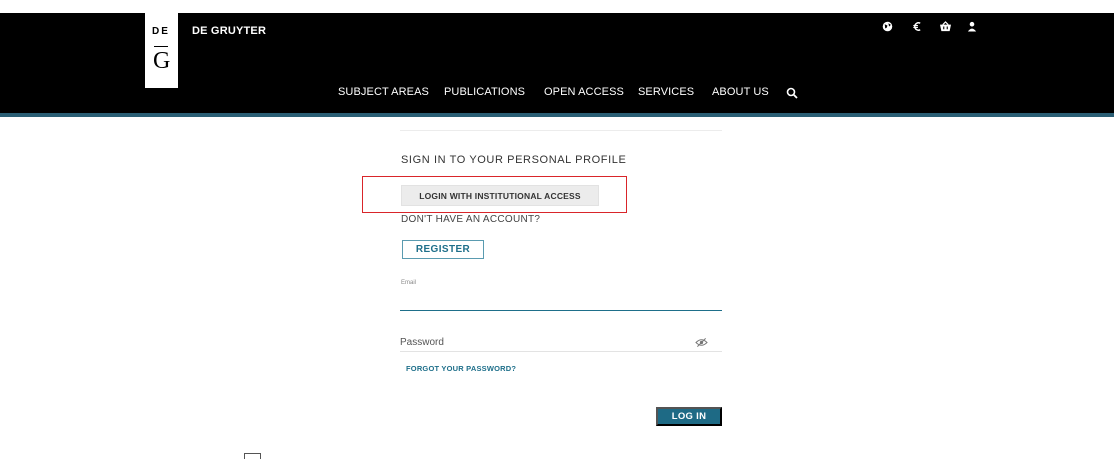 The image size is (1114, 459). Describe the element at coordinates (561, 130) in the screenshot. I see `form-top-divider` at that location.